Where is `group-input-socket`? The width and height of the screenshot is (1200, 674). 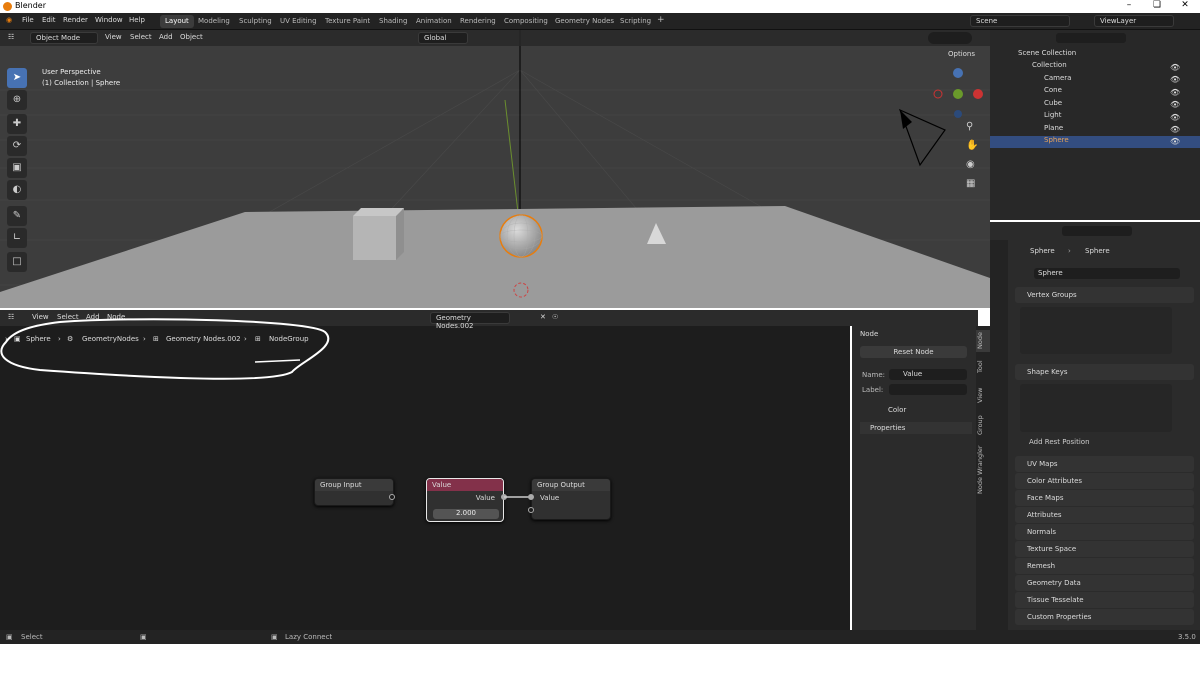 group-input-socket is located at coordinates (392, 497).